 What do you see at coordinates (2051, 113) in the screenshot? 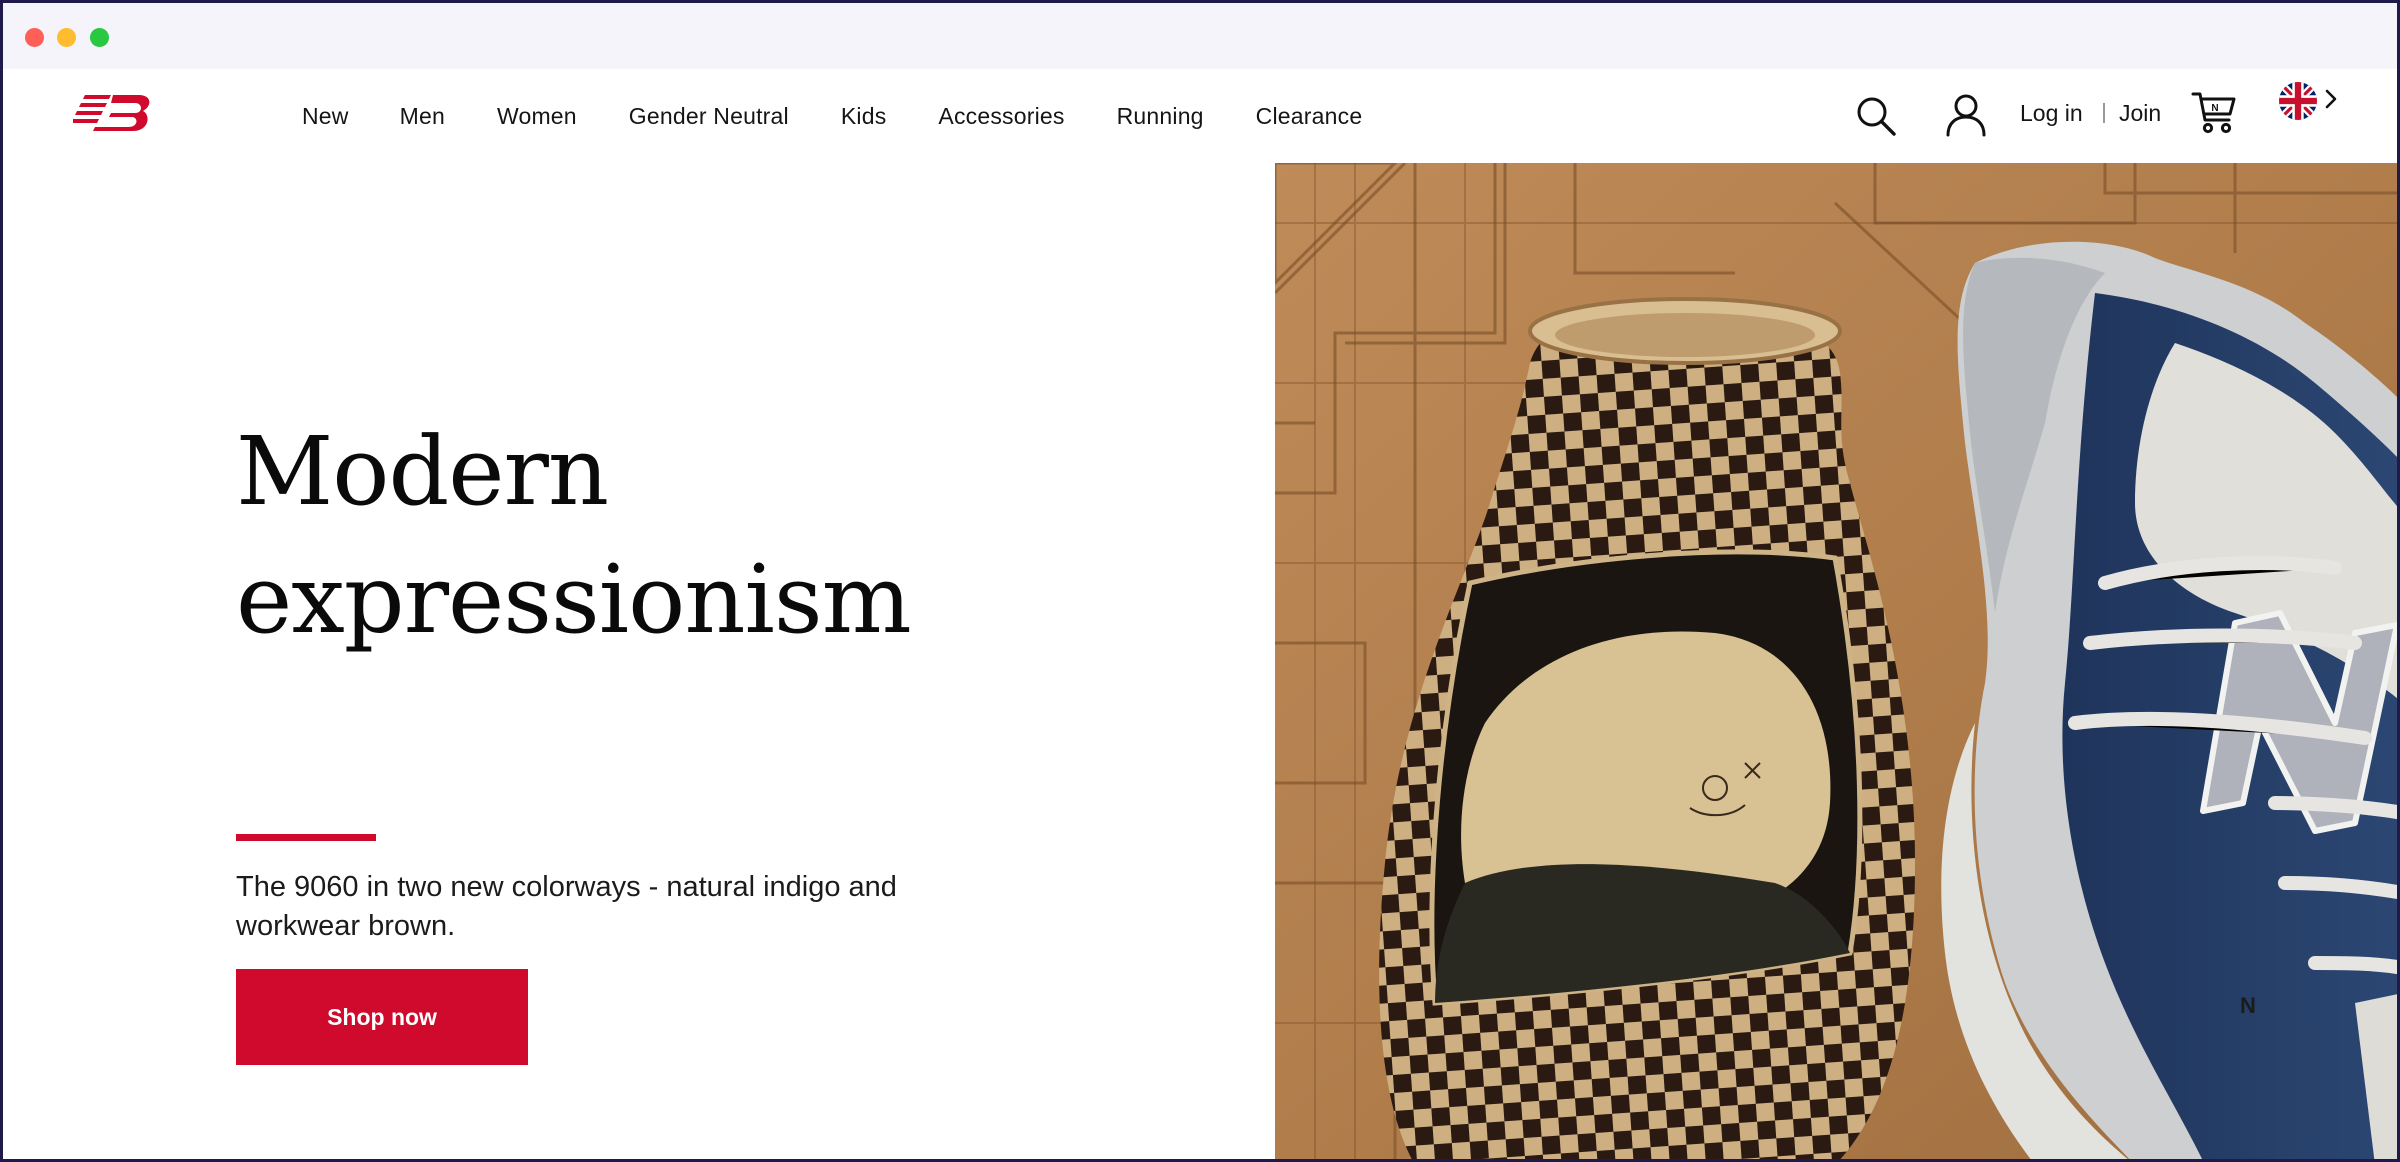
I see `login-link: Log in` at bounding box center [2051, 113].